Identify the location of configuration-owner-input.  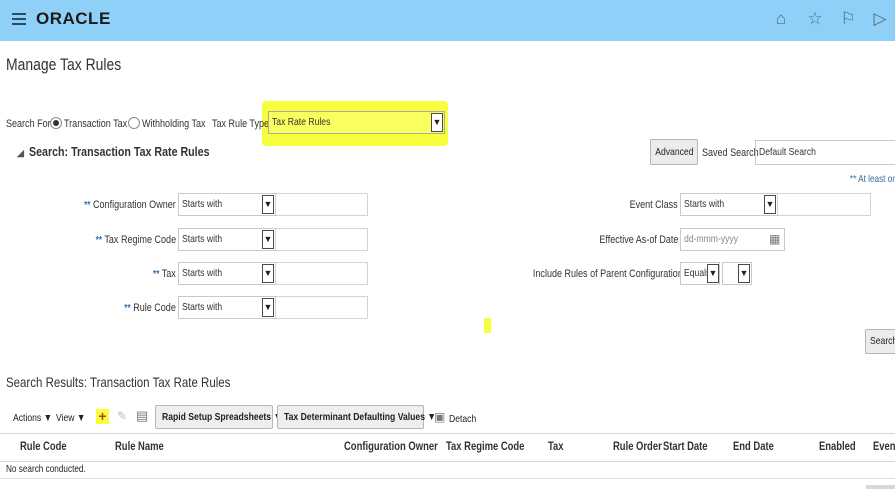
(321, 204).